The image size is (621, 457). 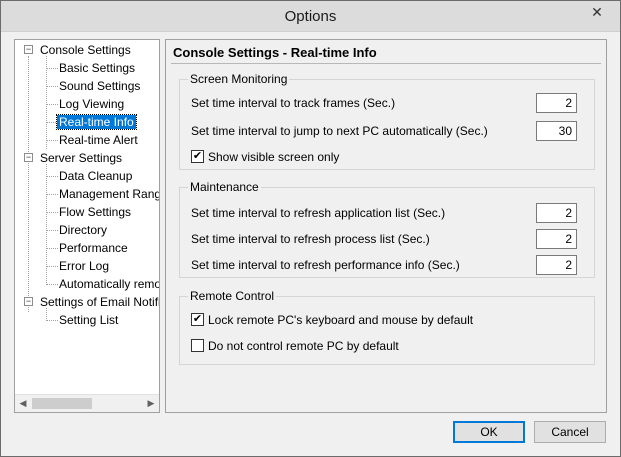 I want to click on tree-item-real-time-info: Real-time Info, so click(x=96, y=122).